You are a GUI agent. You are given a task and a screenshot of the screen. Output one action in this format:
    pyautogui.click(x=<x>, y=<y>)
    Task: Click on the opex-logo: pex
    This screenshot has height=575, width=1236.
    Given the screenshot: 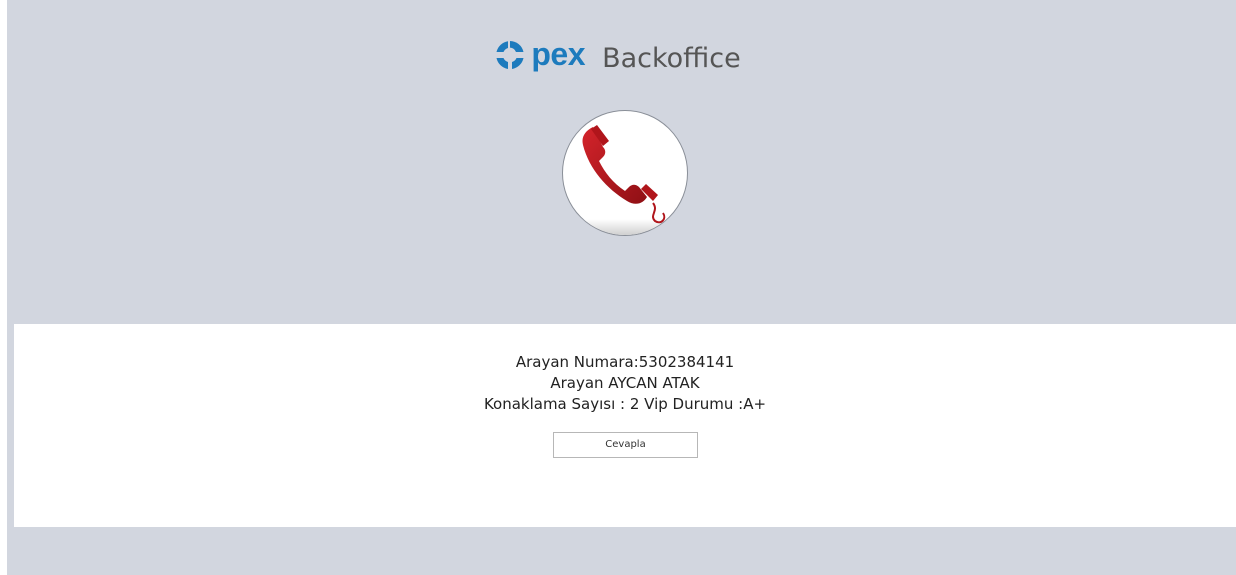 What is the action you would take?
    pyautogui.click(x=540, y=58)
    